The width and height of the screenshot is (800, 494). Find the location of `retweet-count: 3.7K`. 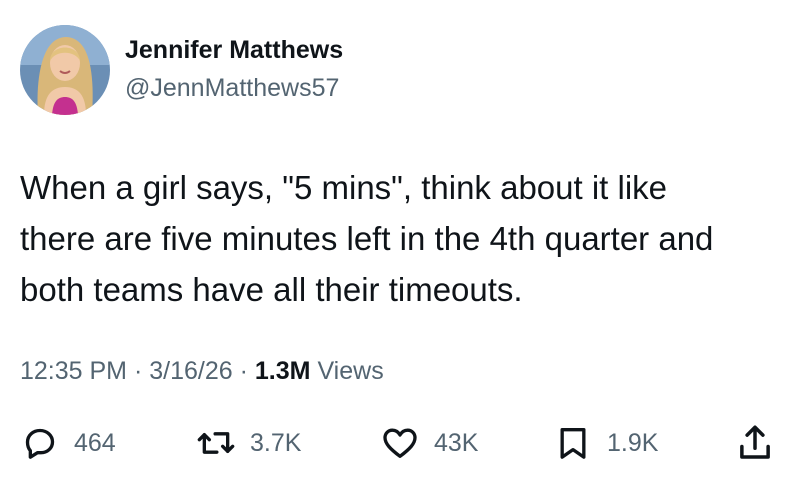

retweet-count: 3.7K is located at coordinates (276, 442).